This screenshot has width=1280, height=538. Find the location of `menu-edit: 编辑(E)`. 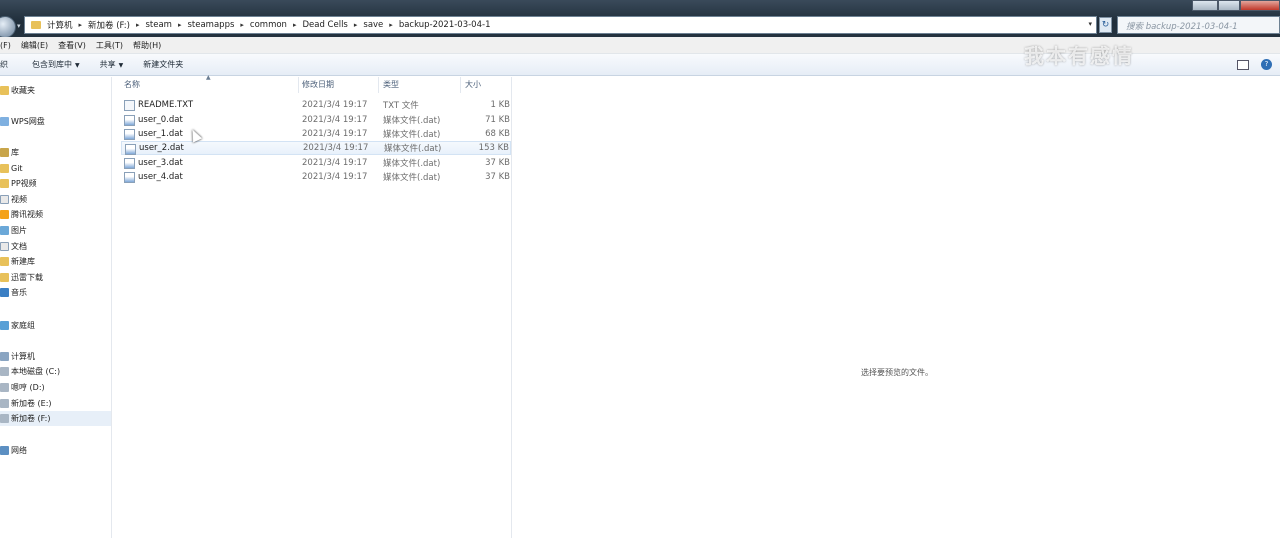

menu-edit: 编辑(E) is located at coordinates (34, 45).